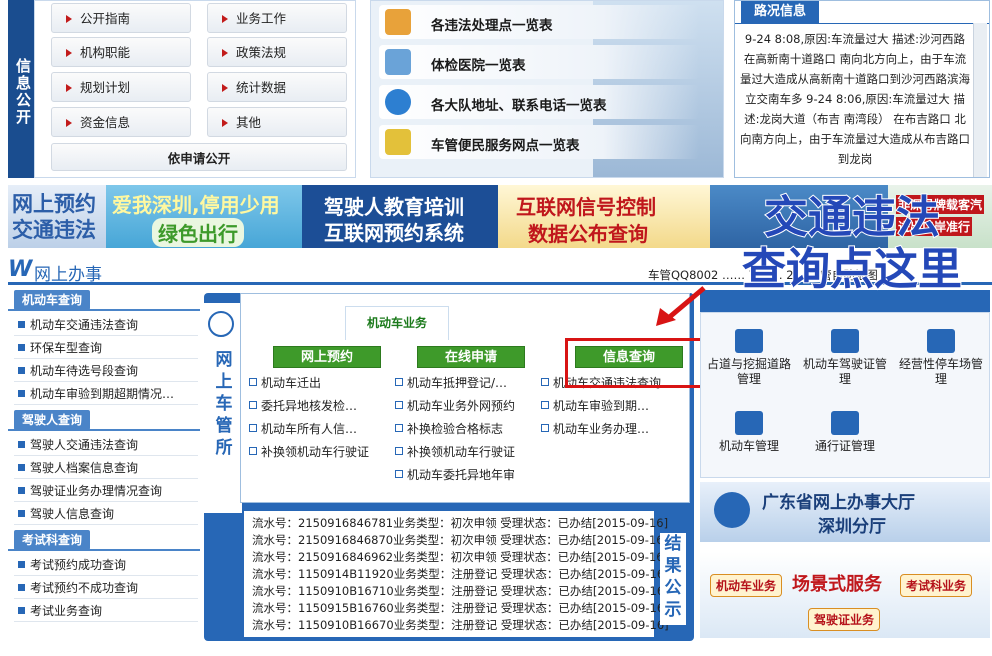 The image size is (992, 656). Describe the element at coordinates (57, 216) in the screenshot. I see `banner-appointment: 网上预约交通违法` at that location.